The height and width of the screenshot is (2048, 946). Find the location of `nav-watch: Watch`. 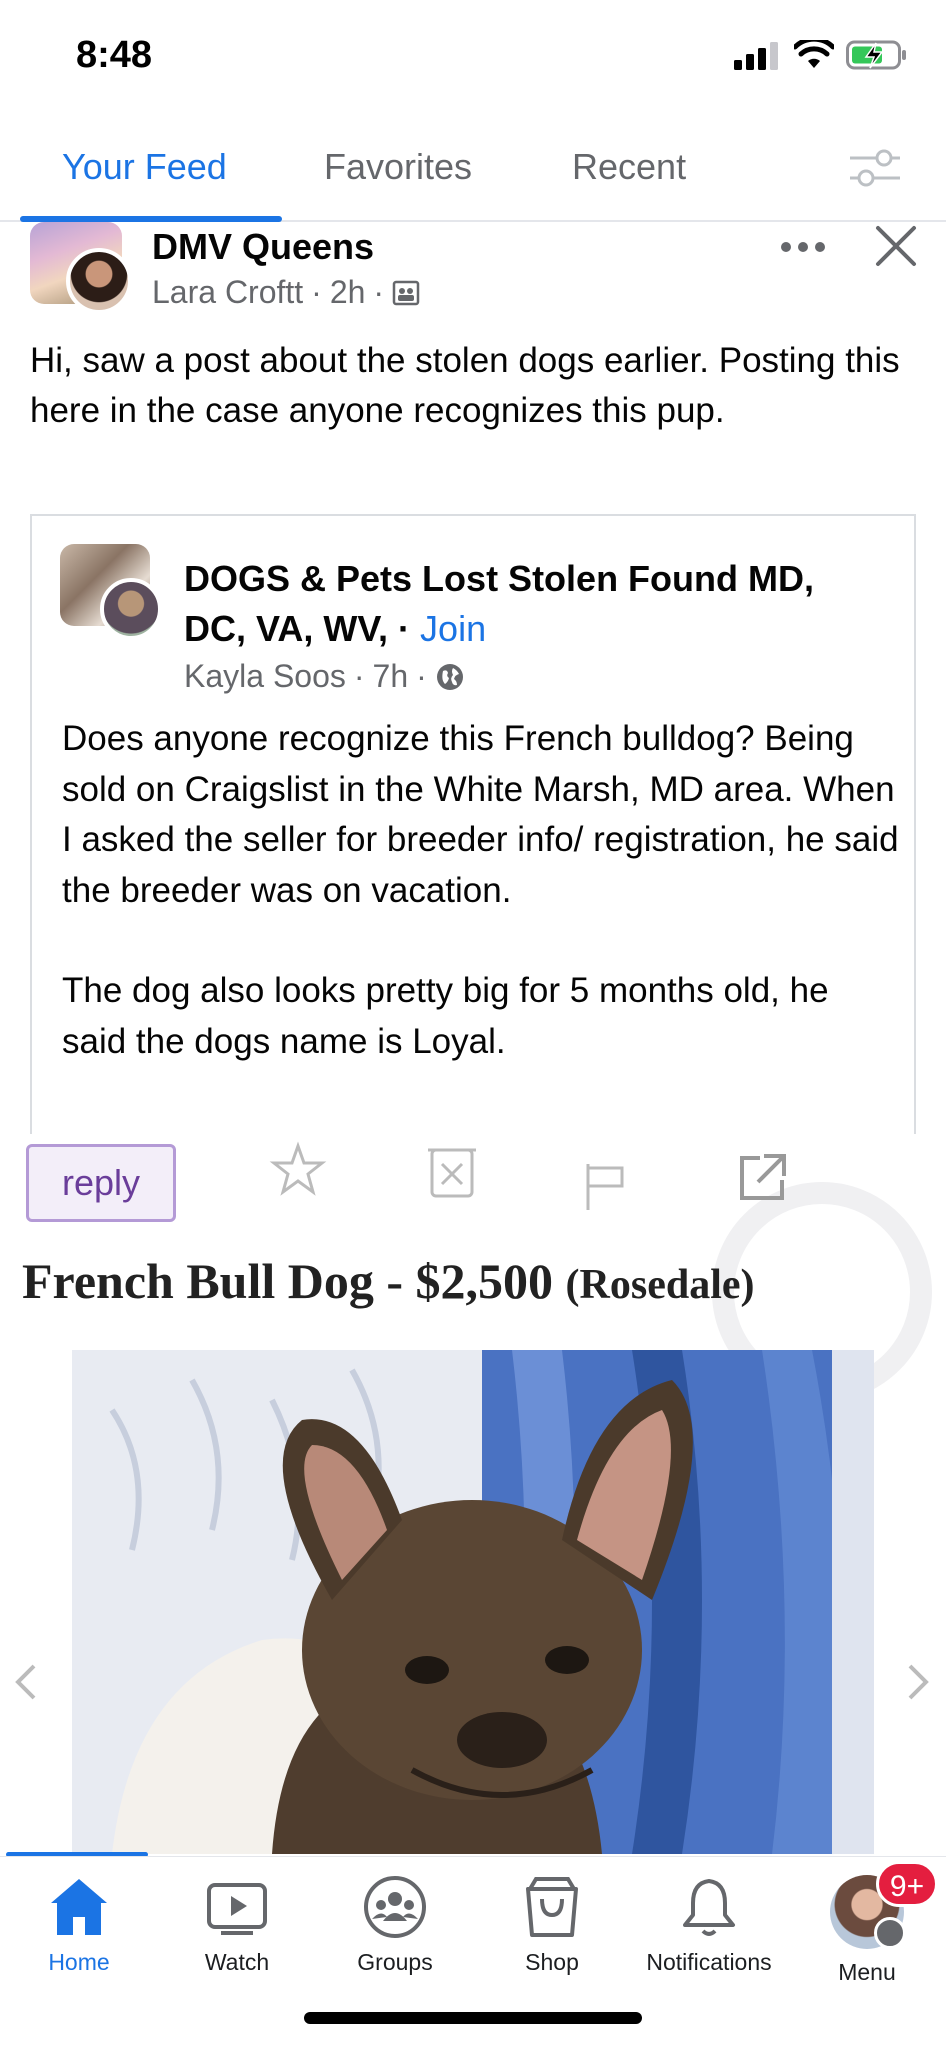

nav-watch: Watch is located at coordinates (237, 1940).